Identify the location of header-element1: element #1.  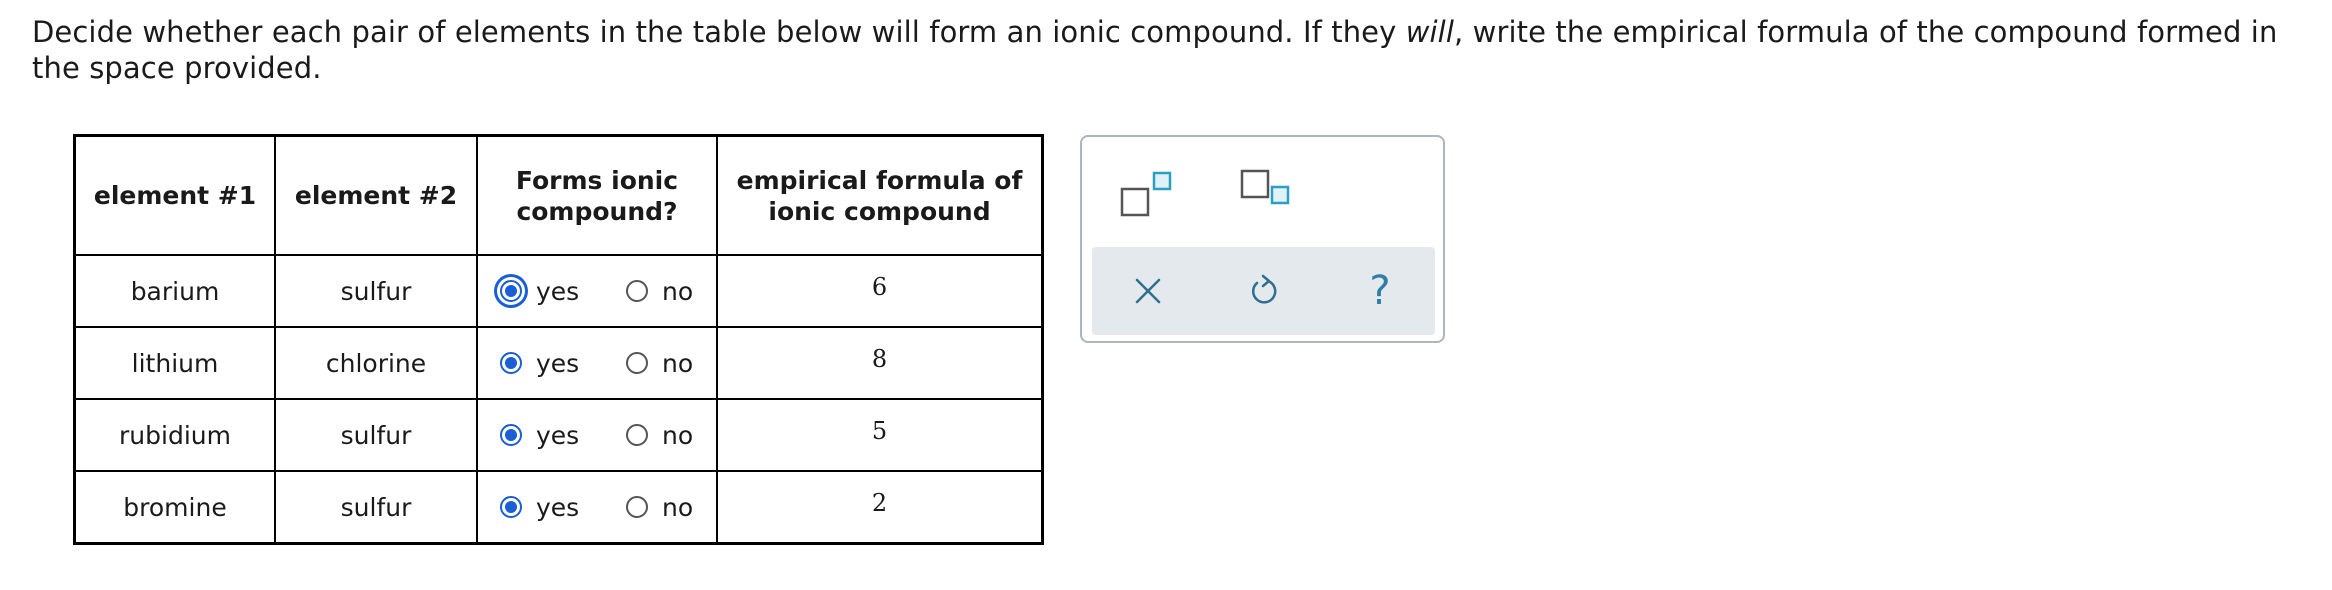
(174, 195).